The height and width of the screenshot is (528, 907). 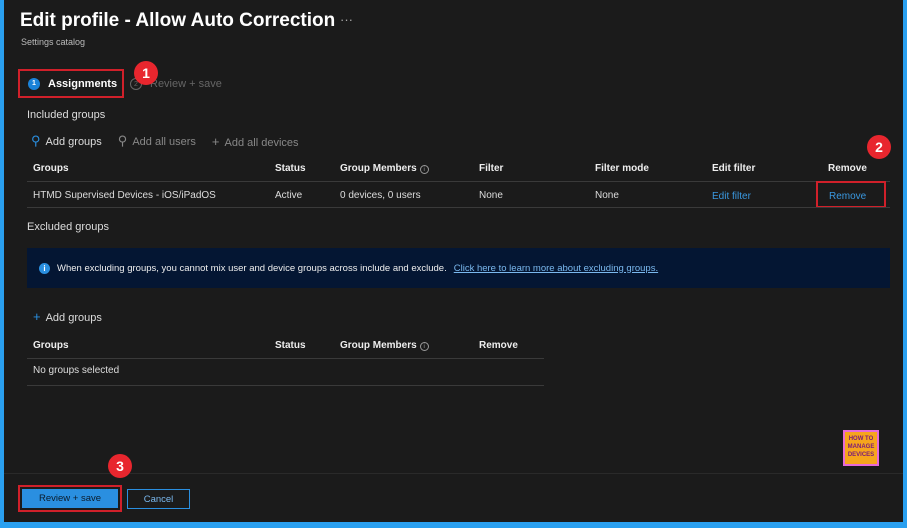 I want to click on cancel-button: Cancel, so click(x=158, y=499).